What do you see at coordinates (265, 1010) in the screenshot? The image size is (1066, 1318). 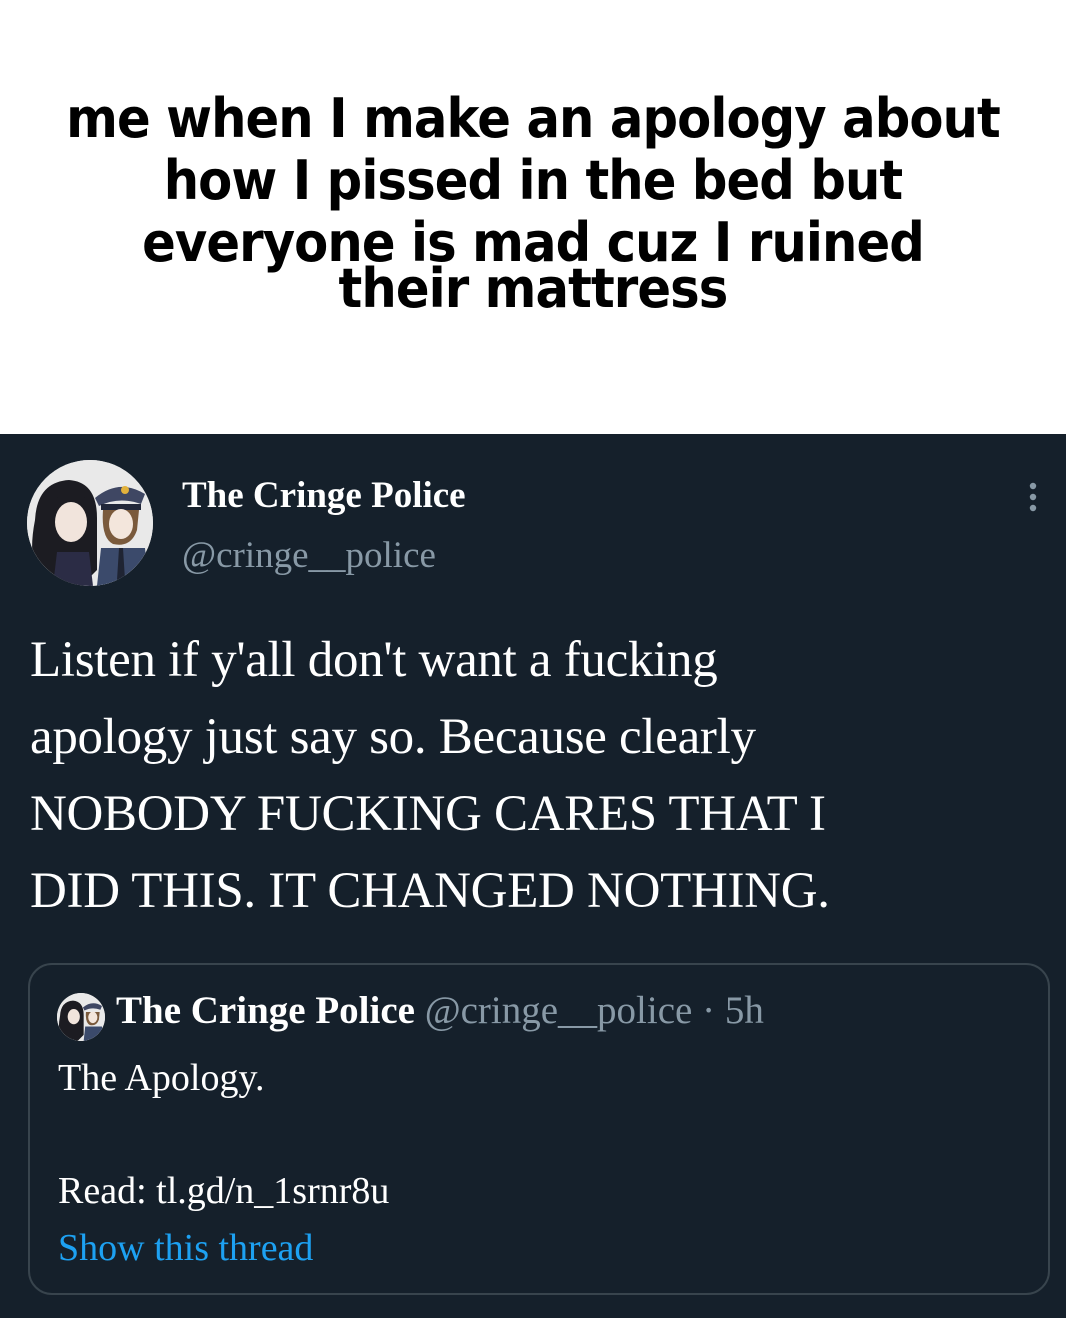 I see `quoted-author-name: The Cringe Police` at bounding box center [265, 1010].